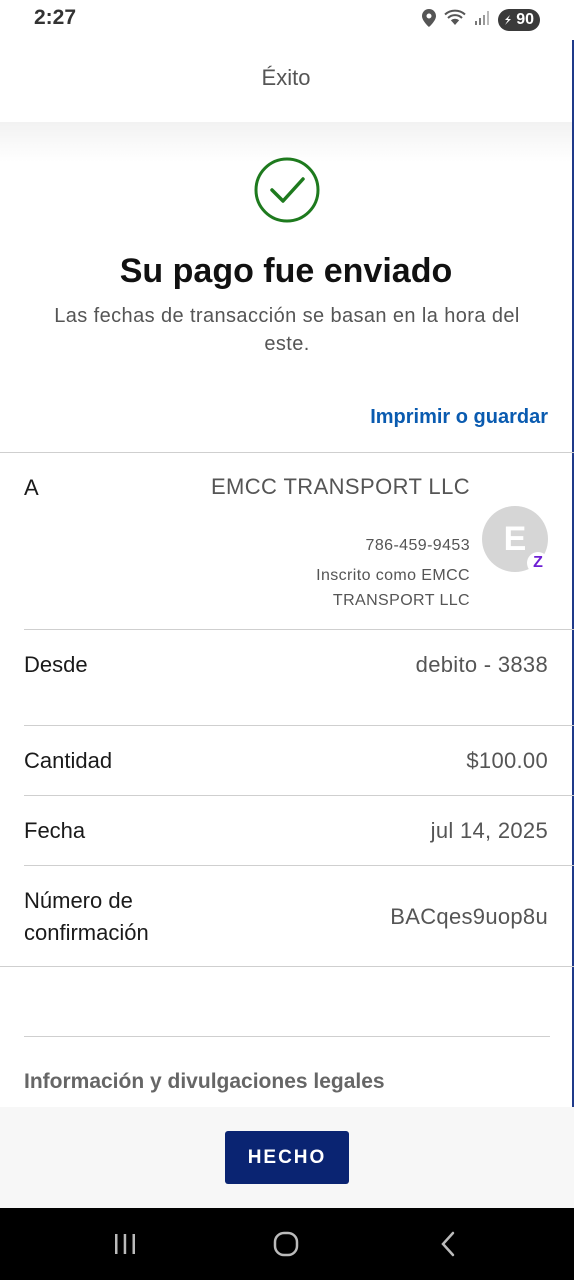 This screenshot has width=574, height=1280. I want to click on system-nav-bar, so click(287, 1244).